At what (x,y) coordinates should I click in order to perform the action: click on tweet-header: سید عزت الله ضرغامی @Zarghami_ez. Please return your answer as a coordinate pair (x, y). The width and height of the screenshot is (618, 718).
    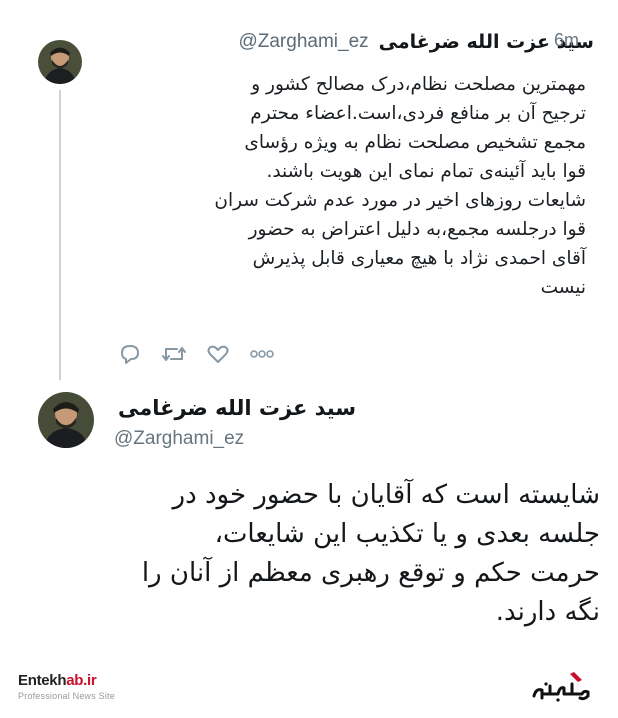
    Looking at the image, I should click on (351, 42).